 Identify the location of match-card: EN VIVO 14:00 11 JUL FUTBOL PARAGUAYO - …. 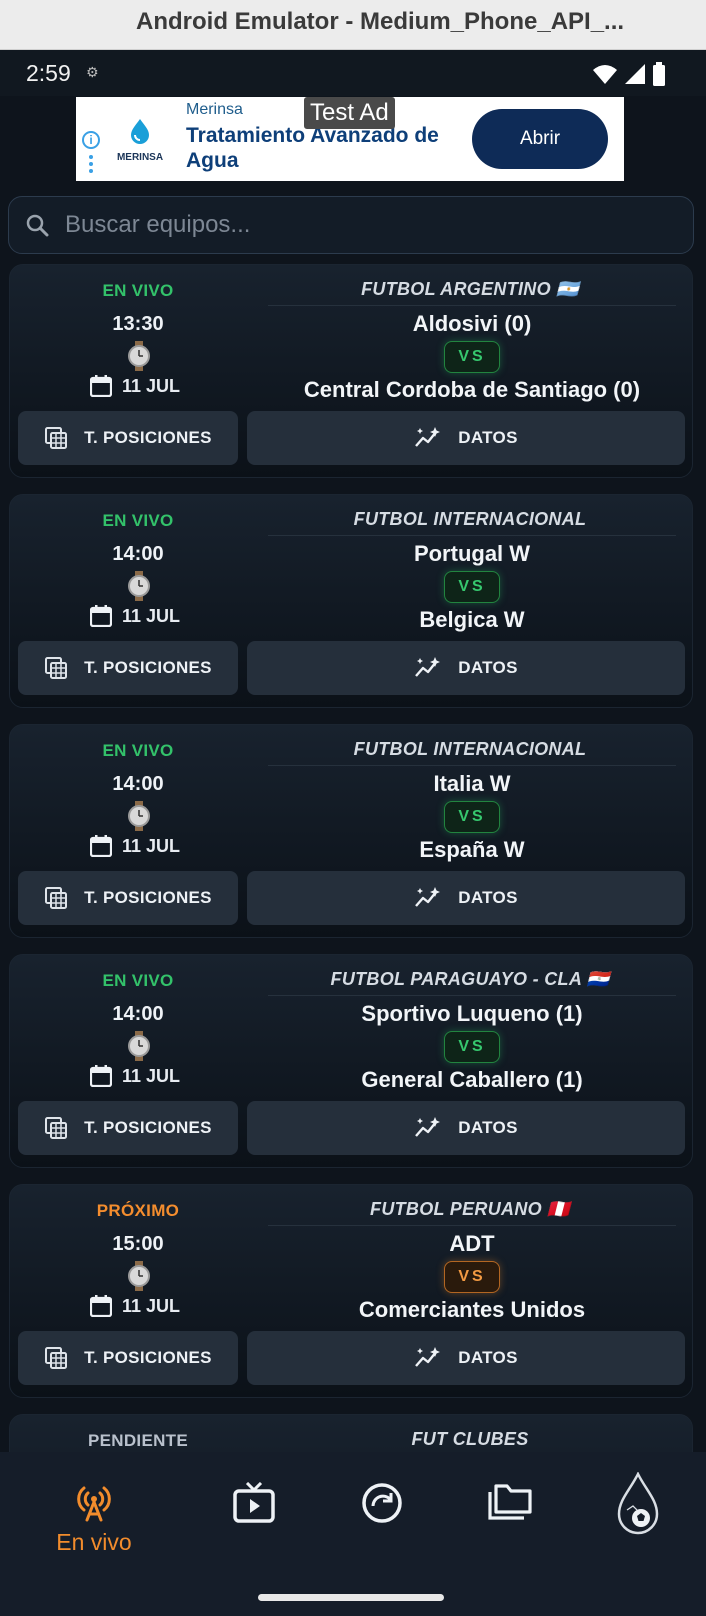
(351, 1061).